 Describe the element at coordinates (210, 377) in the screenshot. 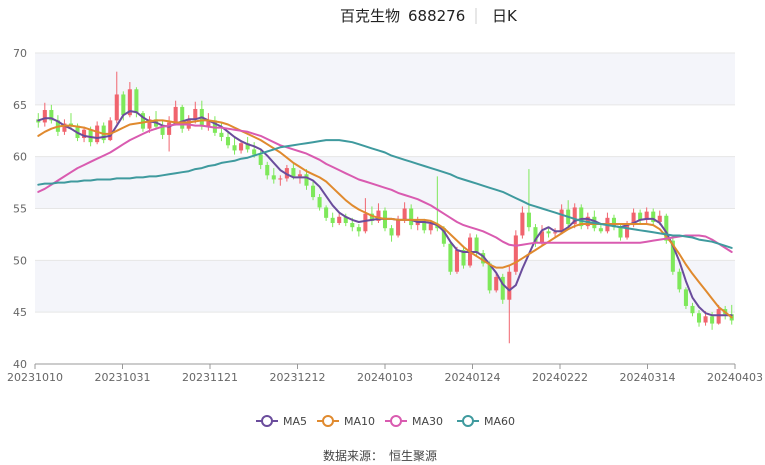

I see `x-tick-label: 20231121` at that location.